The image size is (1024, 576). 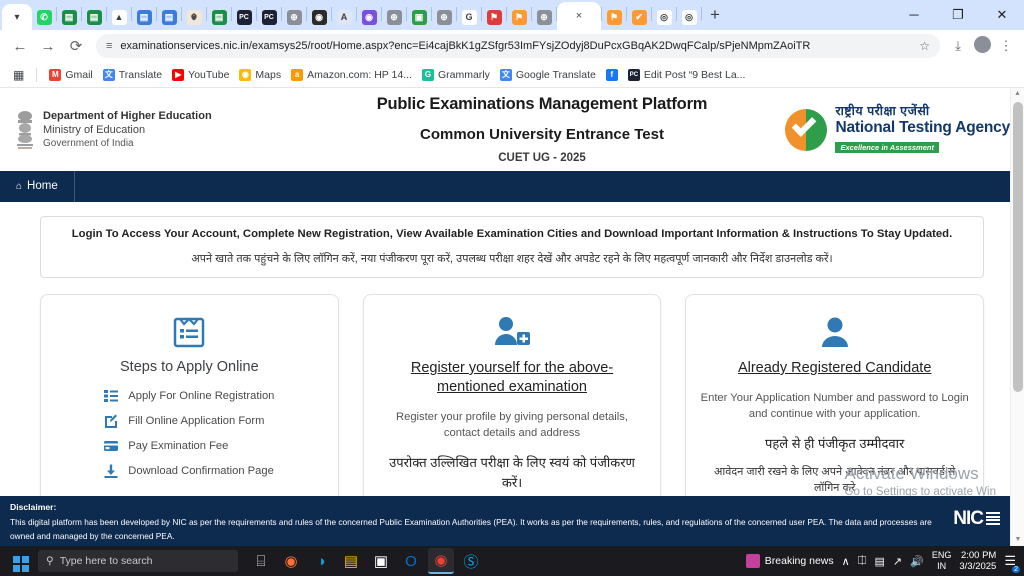 I want to click on tab-favicon-india-flag-1: ⚑, so click(x=519, y=17).